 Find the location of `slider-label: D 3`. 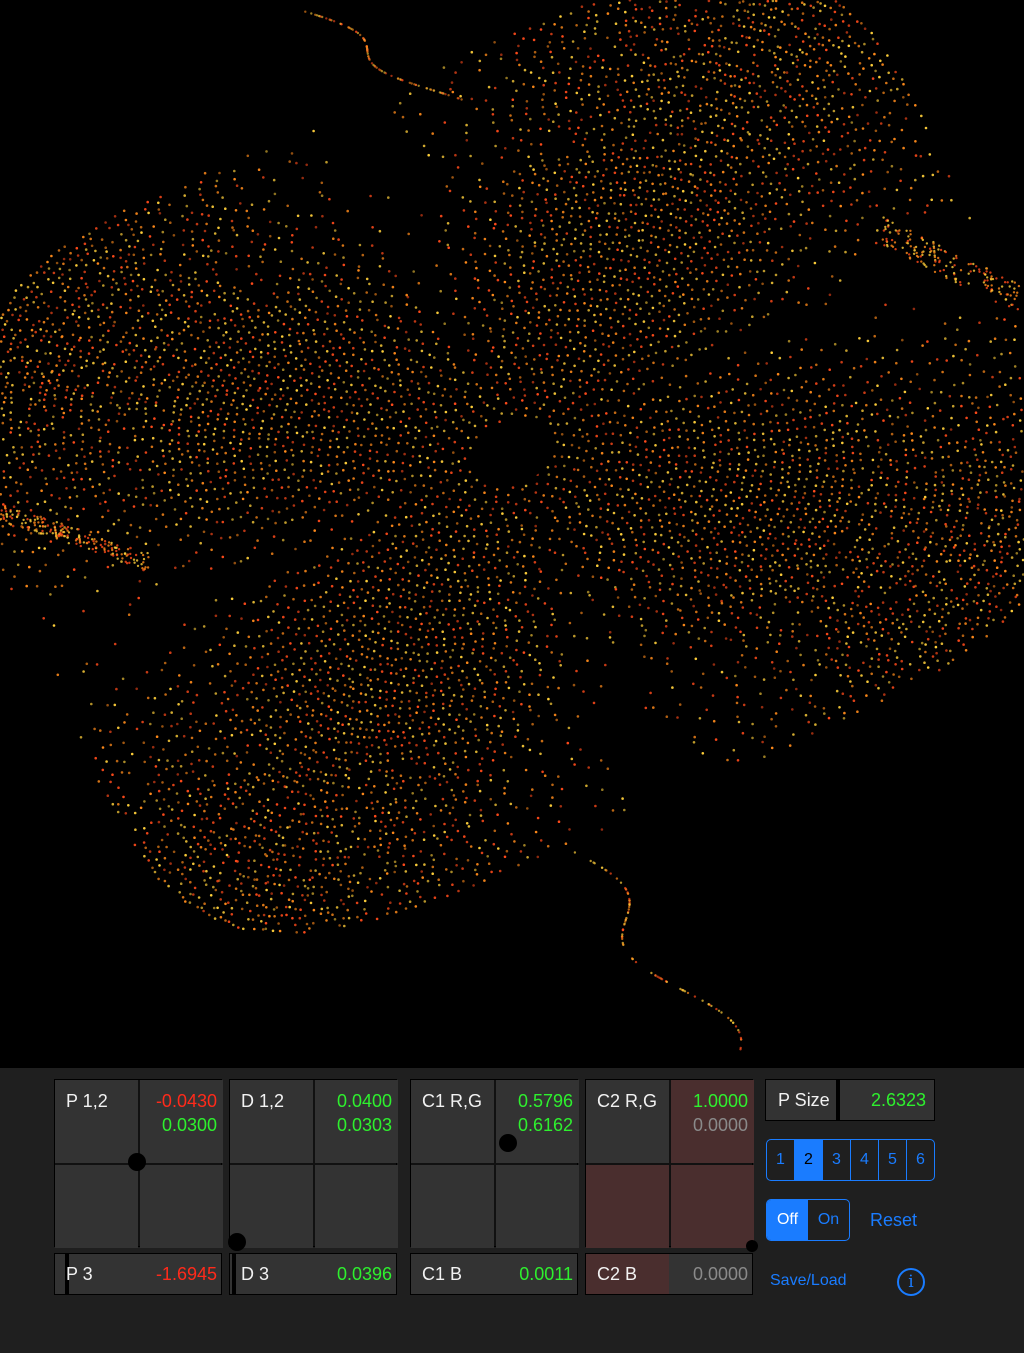

slider-label: D 3 is located at coordinates (255, 1274).